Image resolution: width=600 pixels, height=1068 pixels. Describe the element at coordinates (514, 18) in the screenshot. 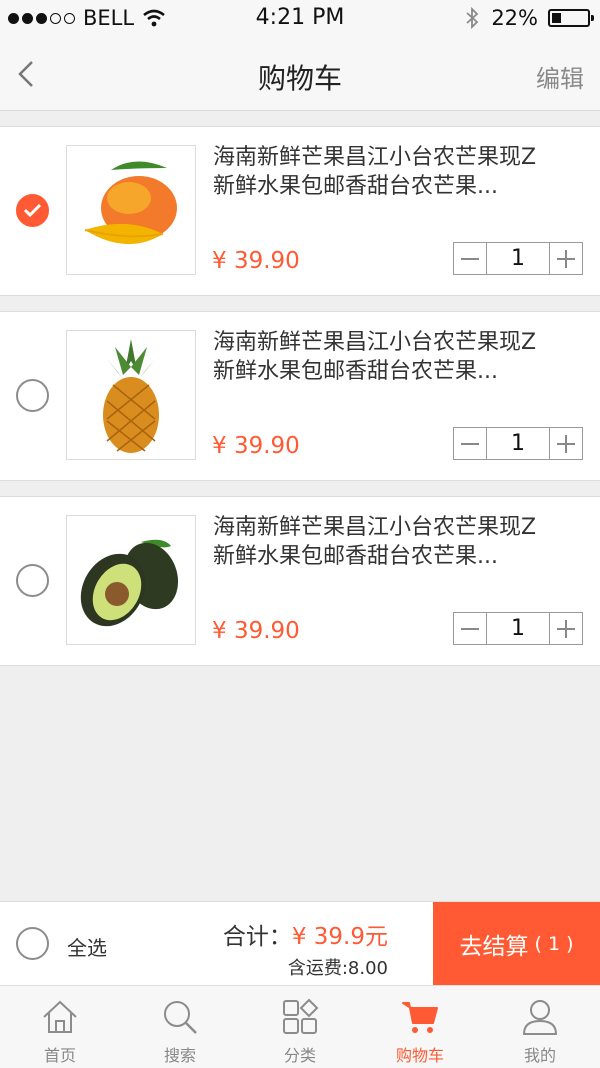

I see `battery-percent: 22%` at that location.